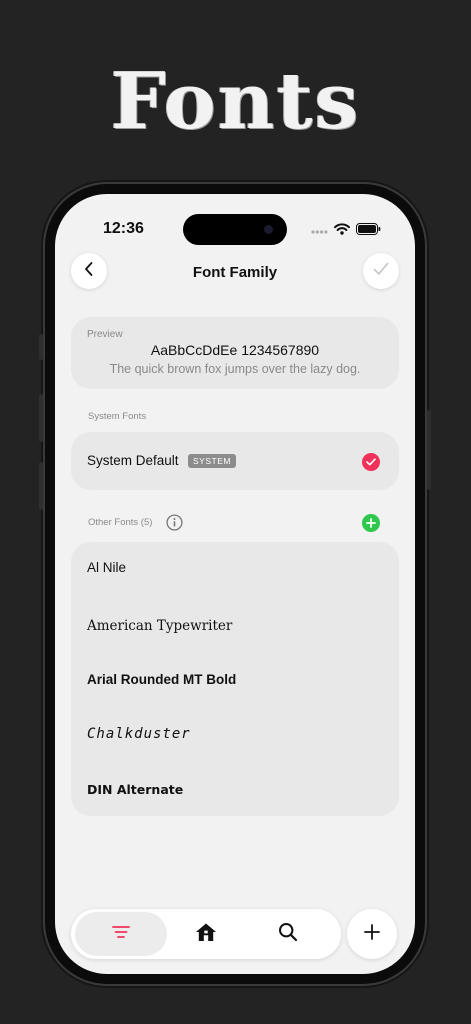 This screenshot has width=471, height=1024. I want to click on action-button, so click(41, 347).